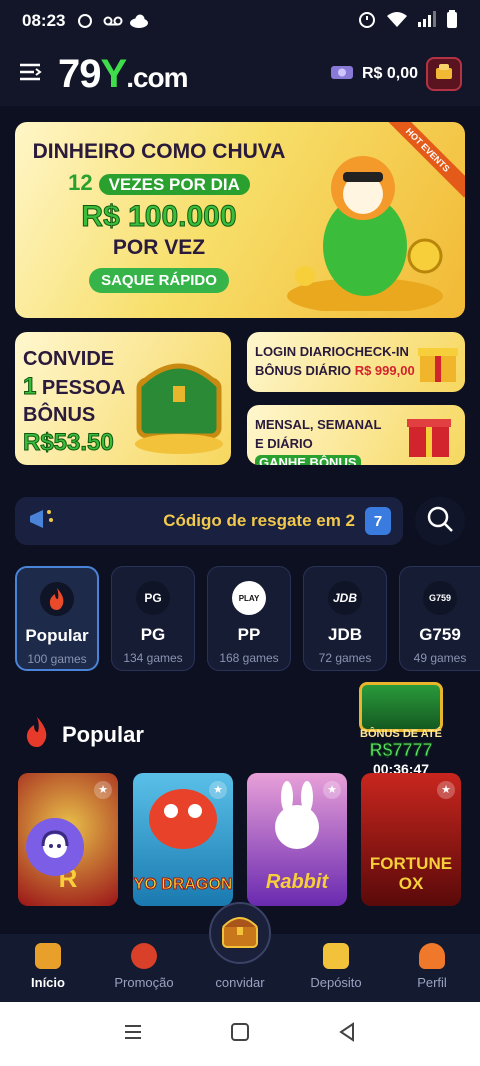 The image size is (480, 1066). I want to click on nav-label: Depósito, so click(336, 982).